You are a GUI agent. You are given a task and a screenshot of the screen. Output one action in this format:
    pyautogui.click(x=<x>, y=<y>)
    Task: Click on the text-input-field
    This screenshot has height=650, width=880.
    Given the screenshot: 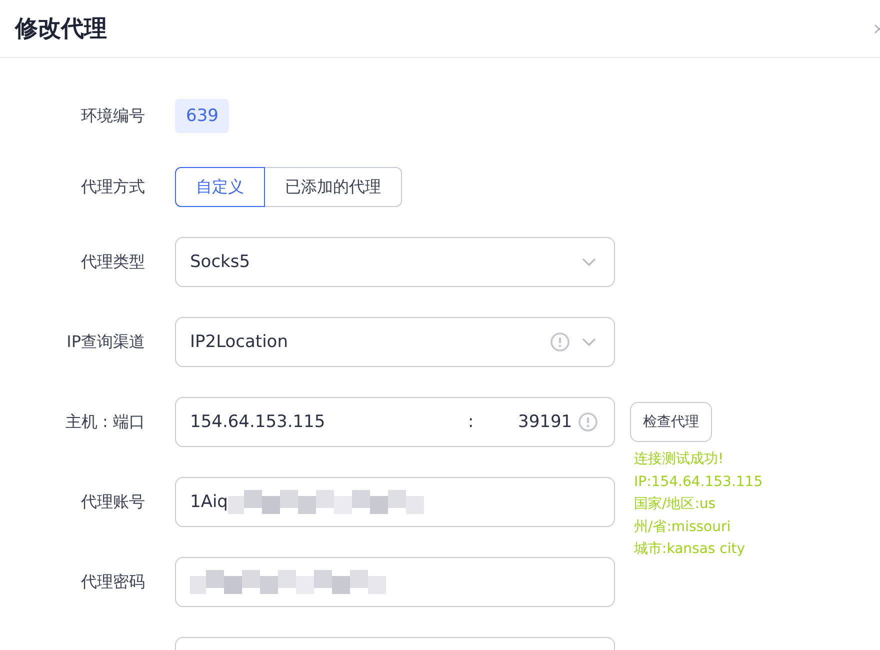 What is the action you would take?
    pyautogui.click(x=395, y=582)
    